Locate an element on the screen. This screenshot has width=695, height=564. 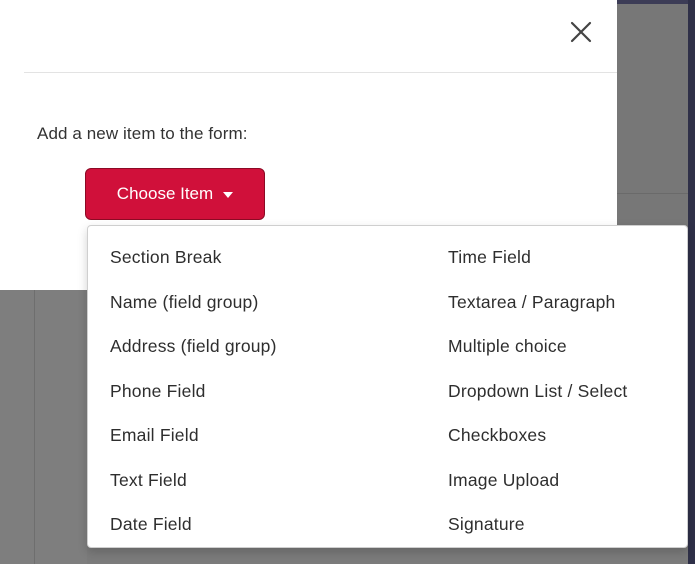
choose-item-label: Choose Item is located at coordinates (165, 193).